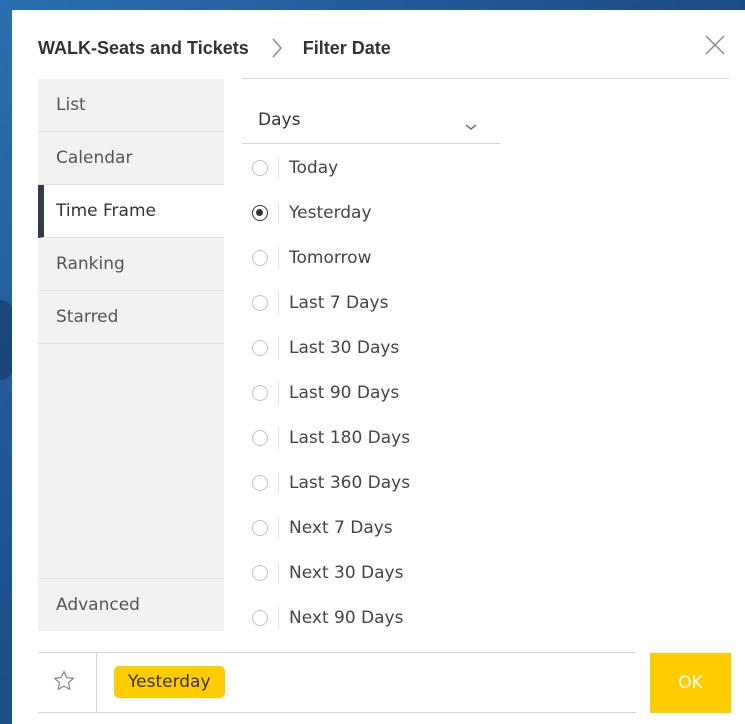 The width and height of the screenshot is (745, 724). I want to click on radio-option: Last 90 Days, so click(325, 393).